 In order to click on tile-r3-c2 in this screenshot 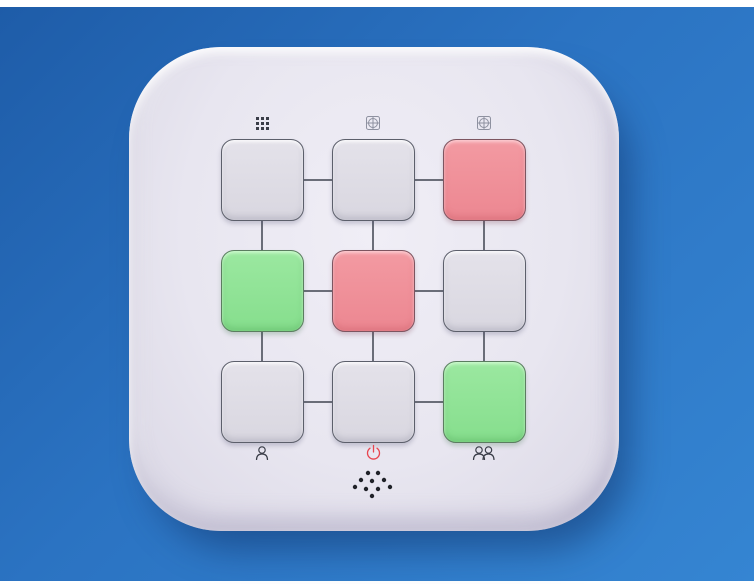, I will do `click(373, 402)`.